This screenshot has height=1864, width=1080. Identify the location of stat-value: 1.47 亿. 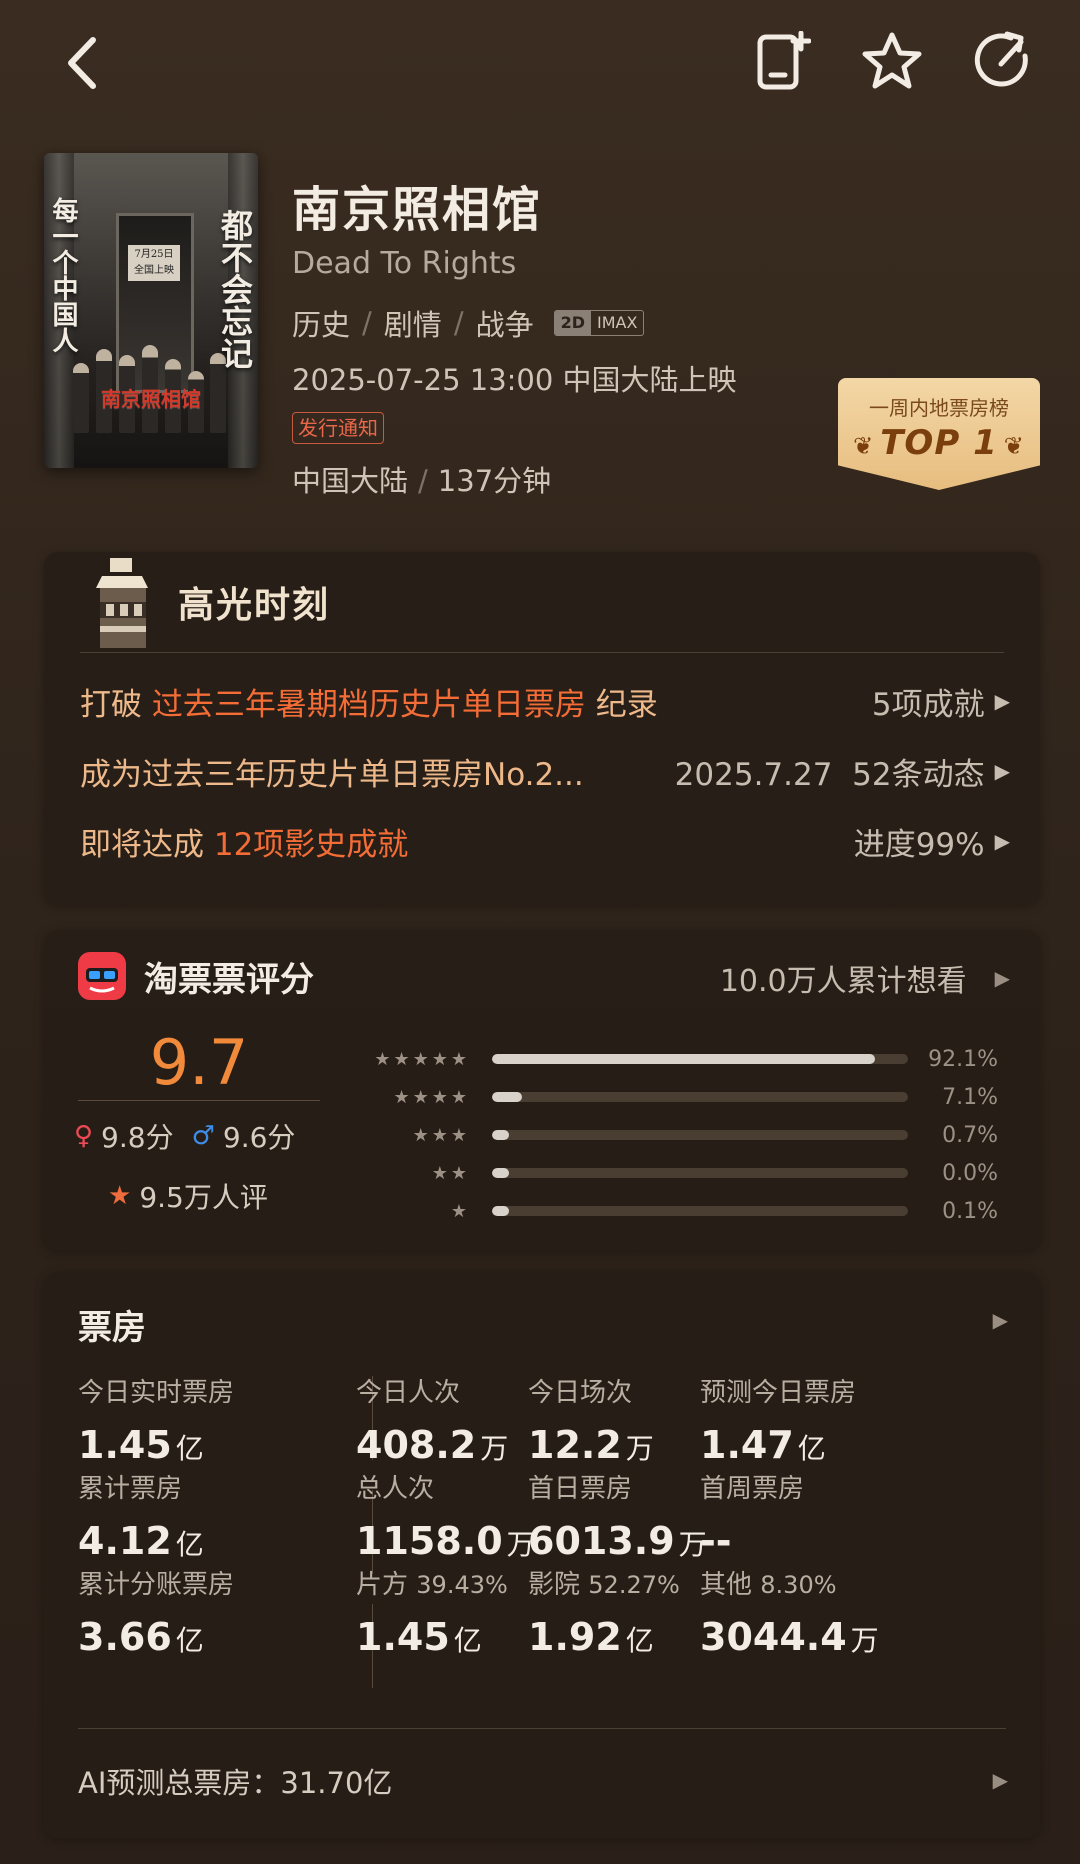
(763, 1445).